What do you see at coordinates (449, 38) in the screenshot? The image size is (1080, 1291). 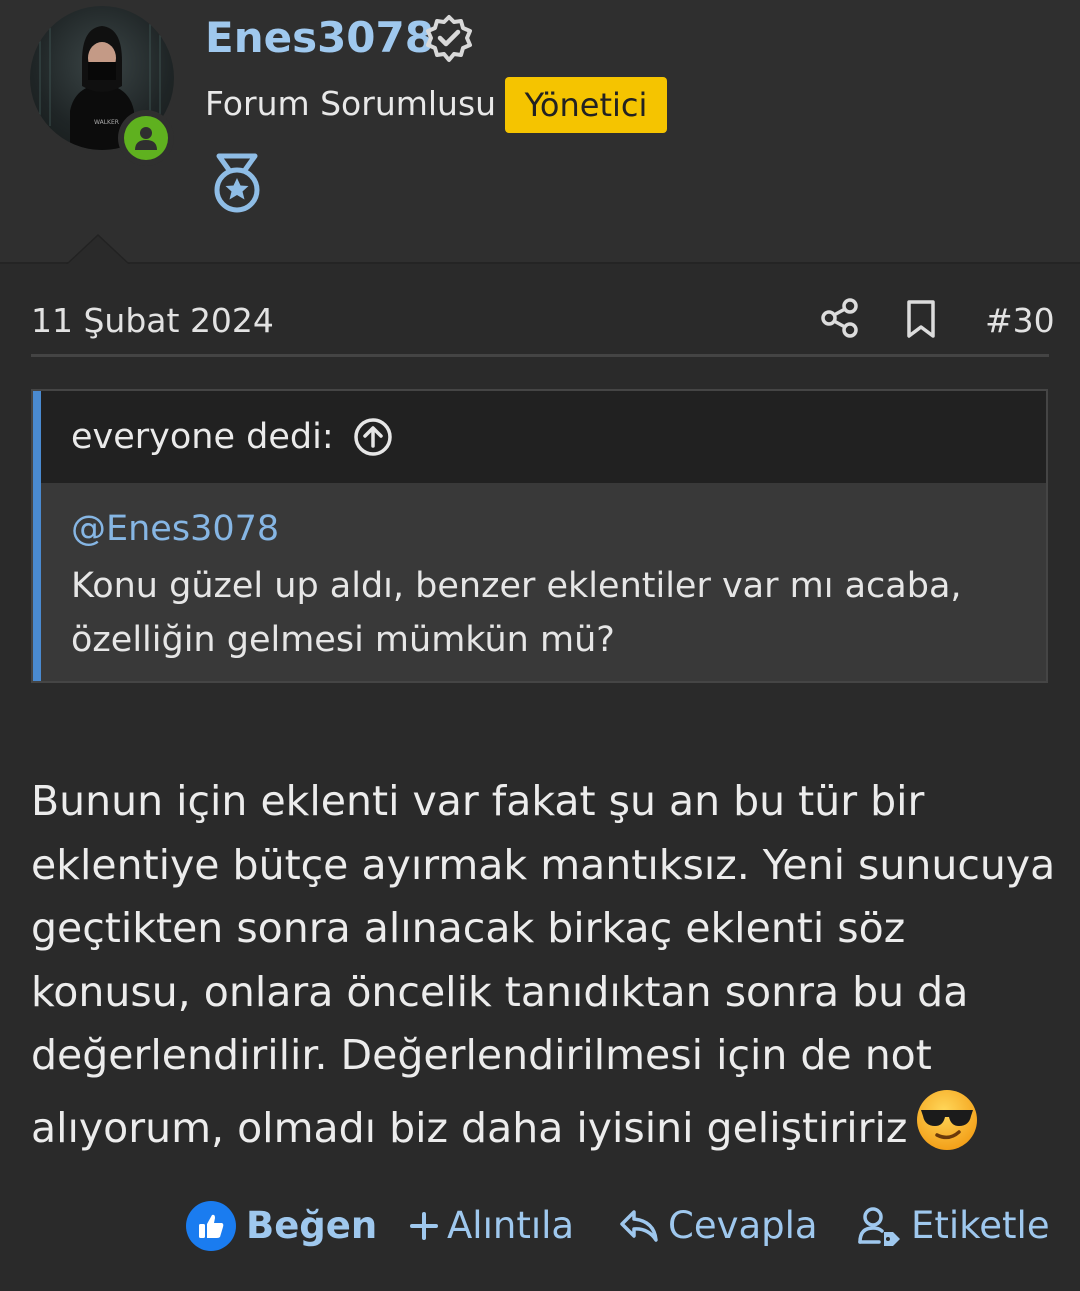 I see `verified-badge-icon` at bounding box center [449, 38].